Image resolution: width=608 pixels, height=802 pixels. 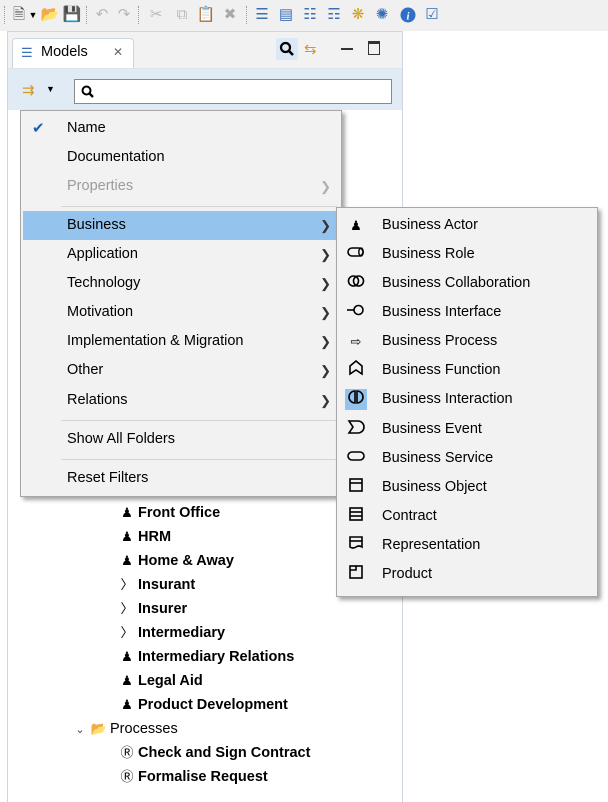 I want to click on contract-icon, so click(x=356, y=516).